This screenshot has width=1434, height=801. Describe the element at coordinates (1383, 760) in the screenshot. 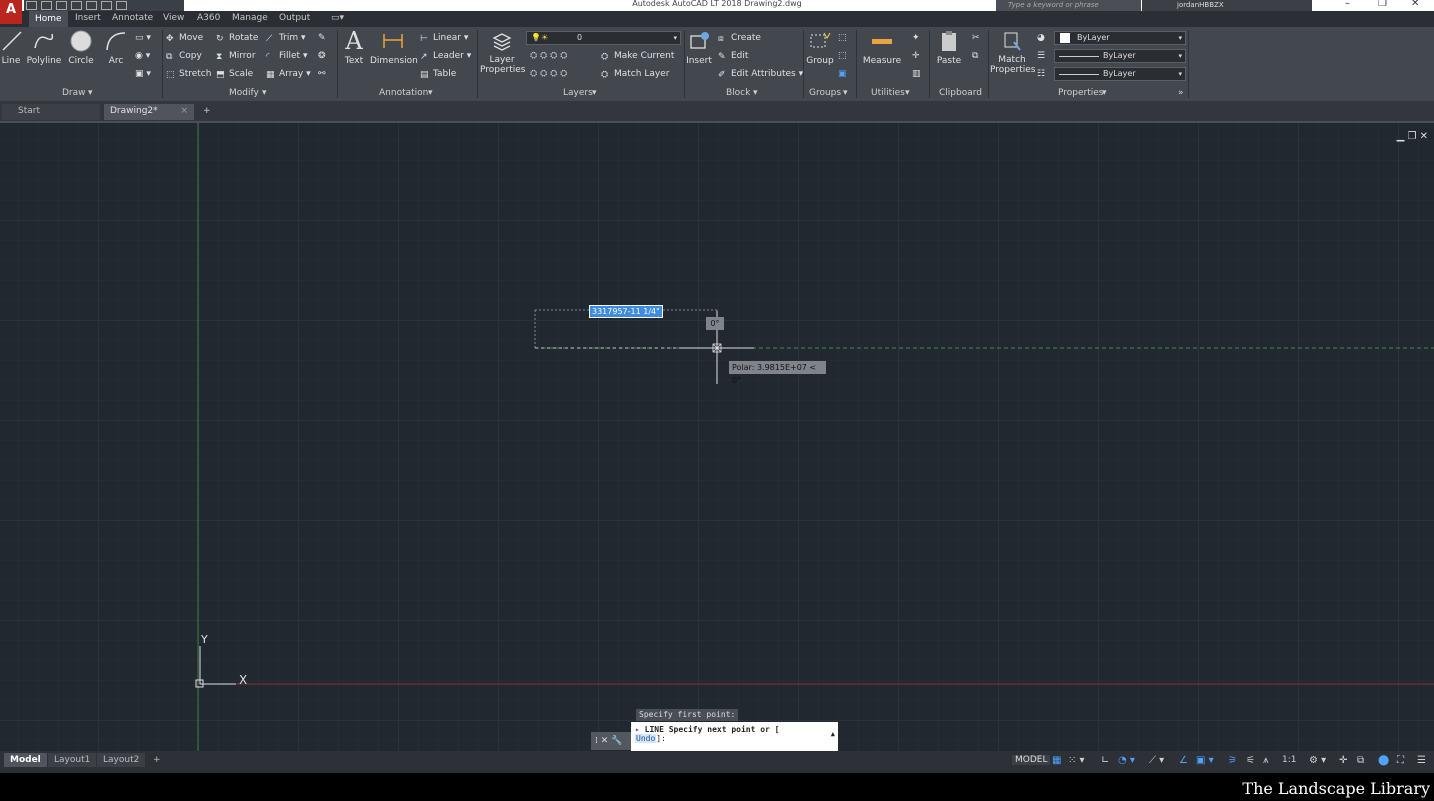

I see `hardware-acceleration-icon: ⬤` at that location.